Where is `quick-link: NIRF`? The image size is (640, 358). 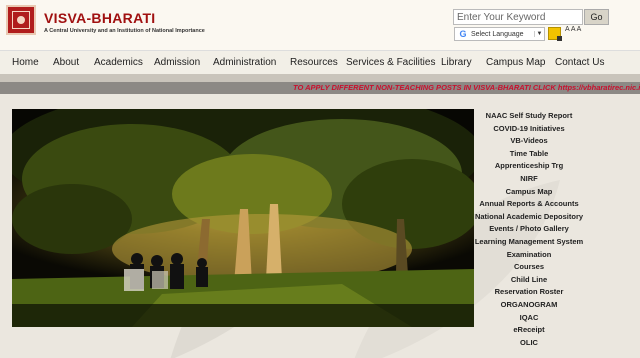
quick-link: NIRF is located at coordinates (529, 178).